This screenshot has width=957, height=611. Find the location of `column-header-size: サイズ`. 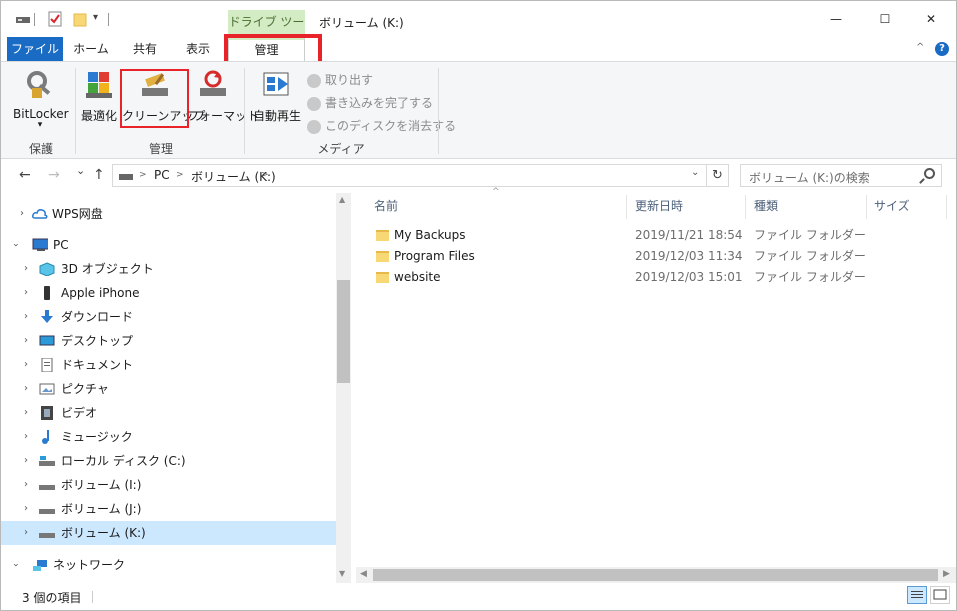

column-header-size: サイズ is located at coordinates (909, 206).